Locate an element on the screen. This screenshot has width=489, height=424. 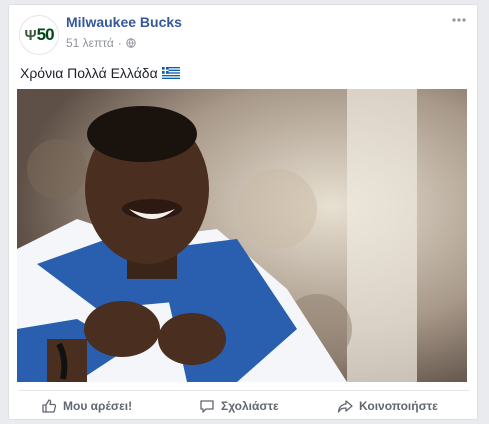
bucks-logo-icon: Ψ50 is located at coordinates (39, 34).